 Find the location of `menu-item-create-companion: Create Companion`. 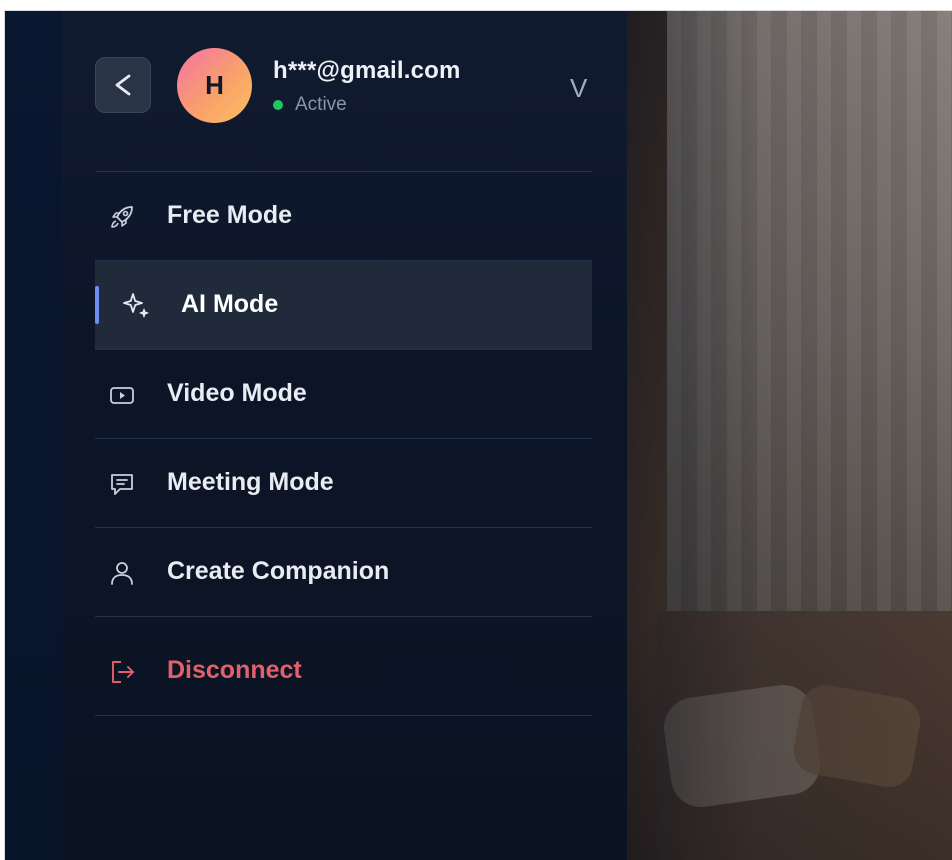

menu-item-create-companion: Create Companion is located at coordinates (343, 572).